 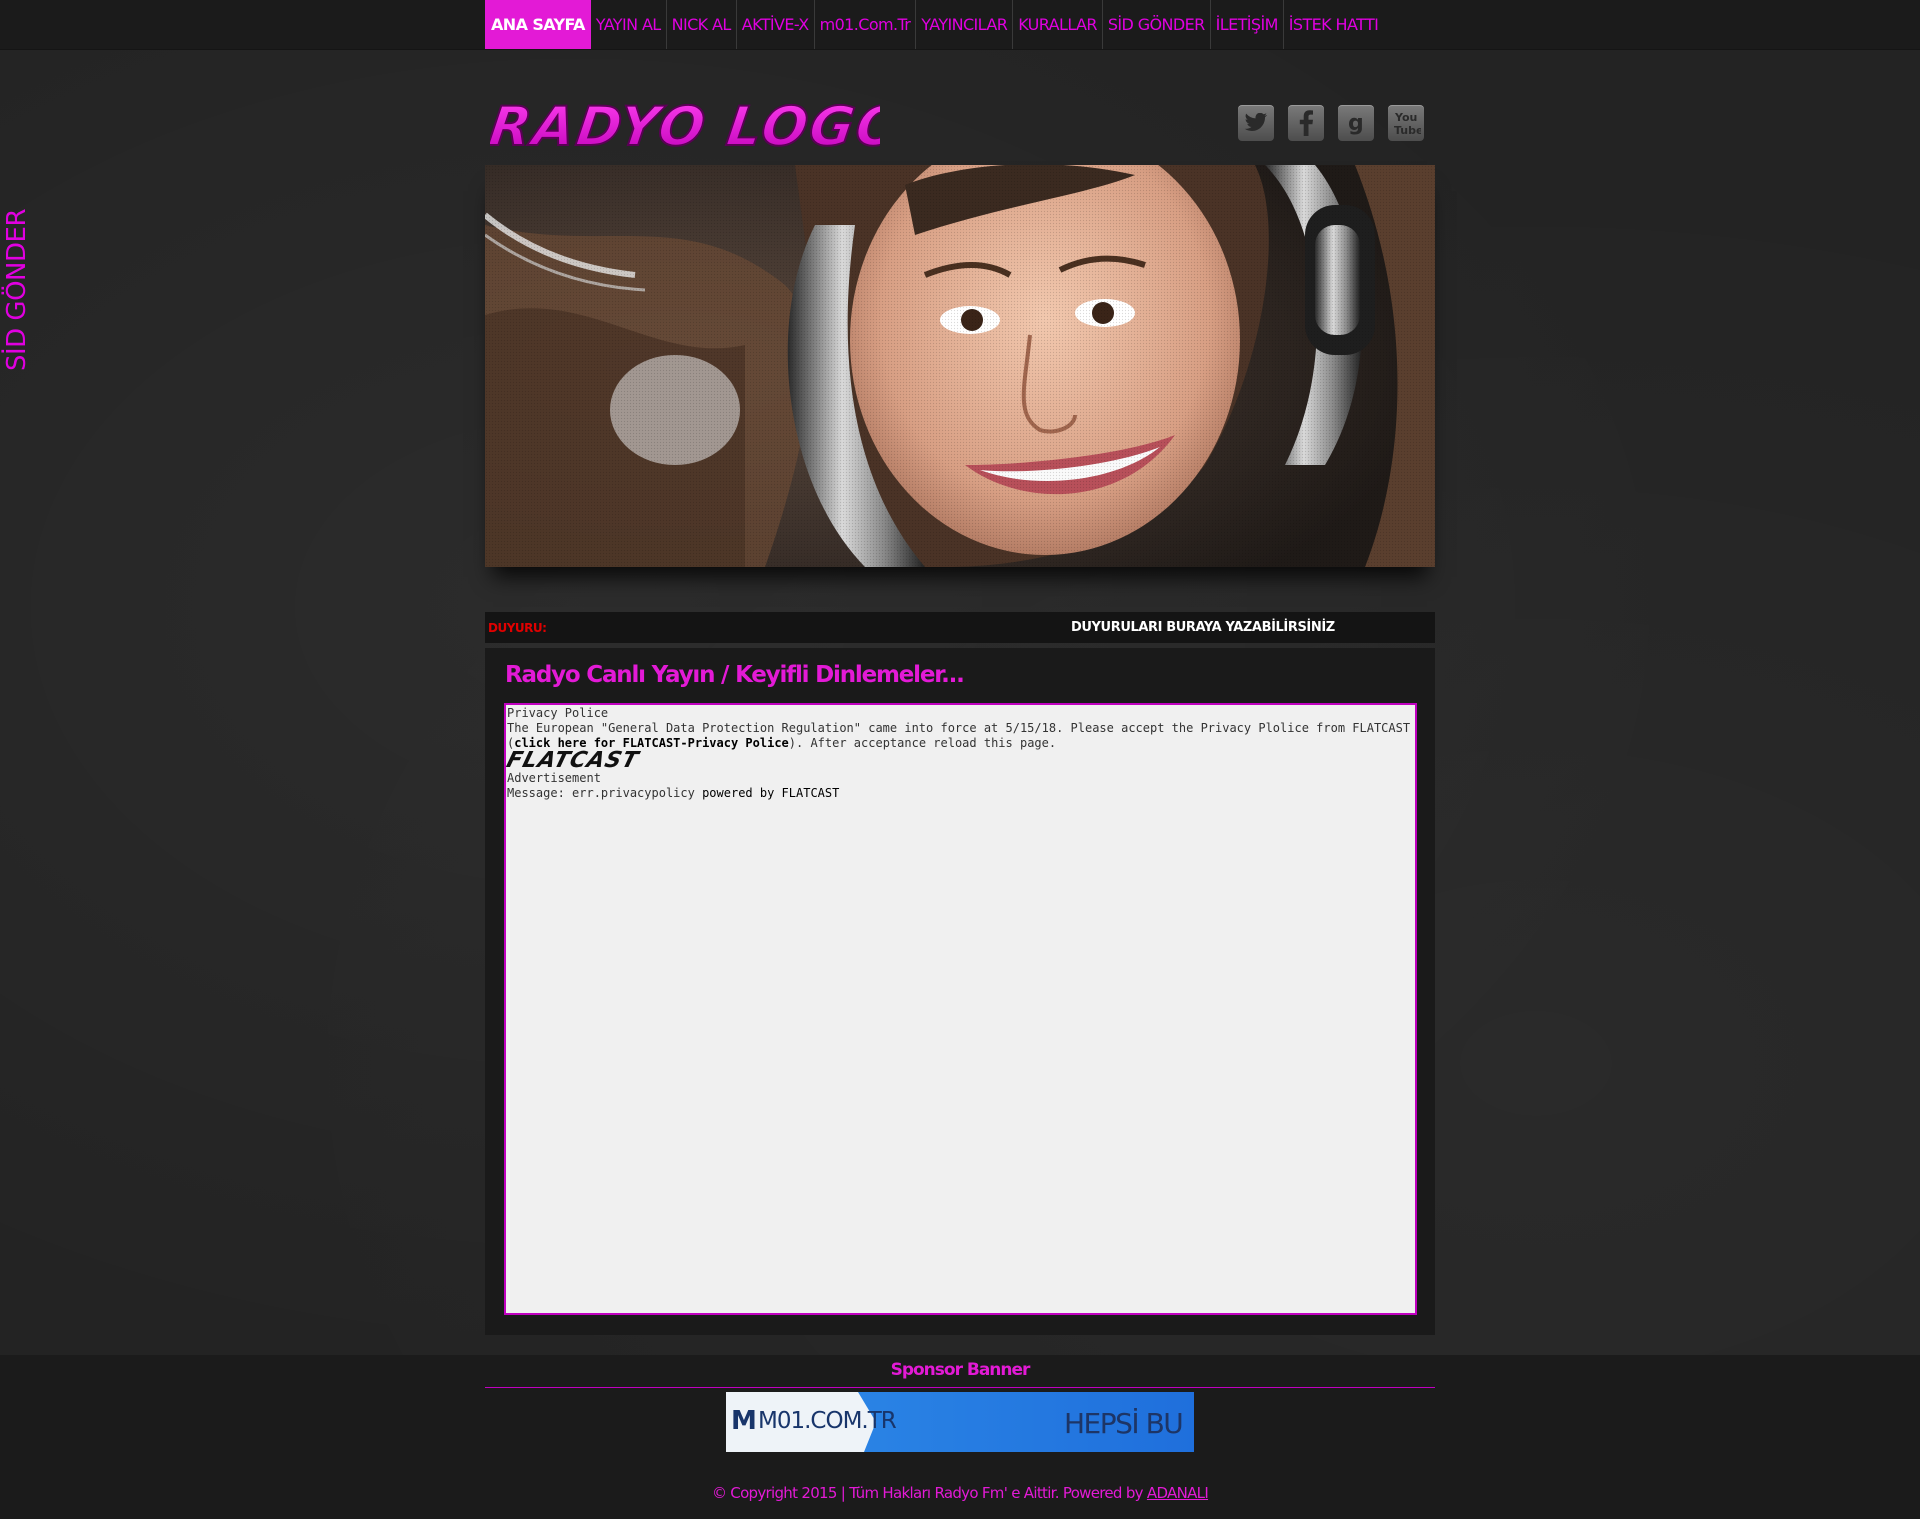 I want to click on svg-text: RADYO LOGO, so click(x=685, y=126).